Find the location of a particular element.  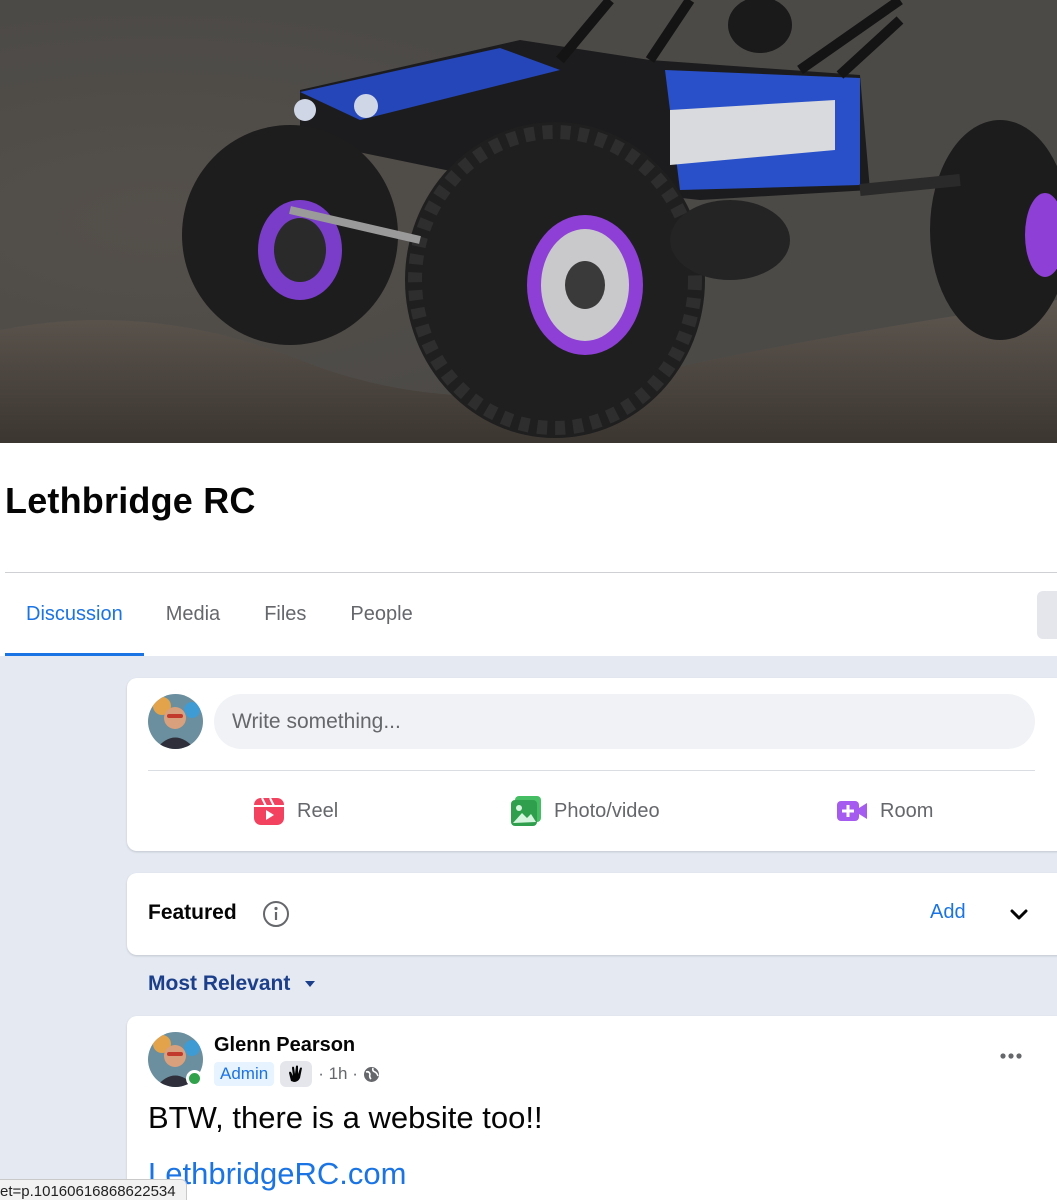

tab-files: Files is located at coordinates (285, 614).